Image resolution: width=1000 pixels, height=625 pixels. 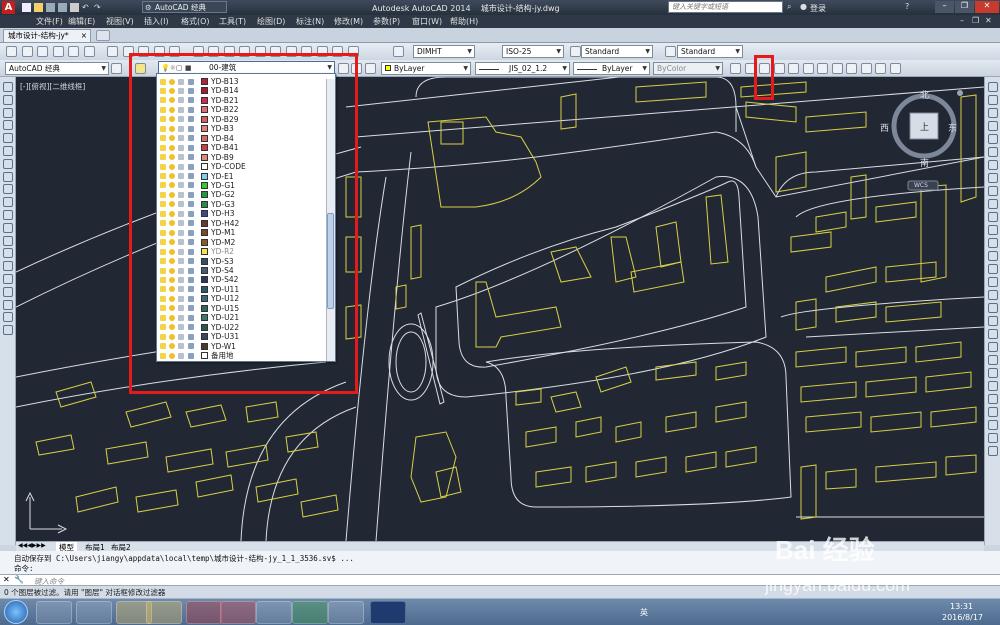 I want to click on close-cmd-icon: ✕, so click(x=6, y=579).